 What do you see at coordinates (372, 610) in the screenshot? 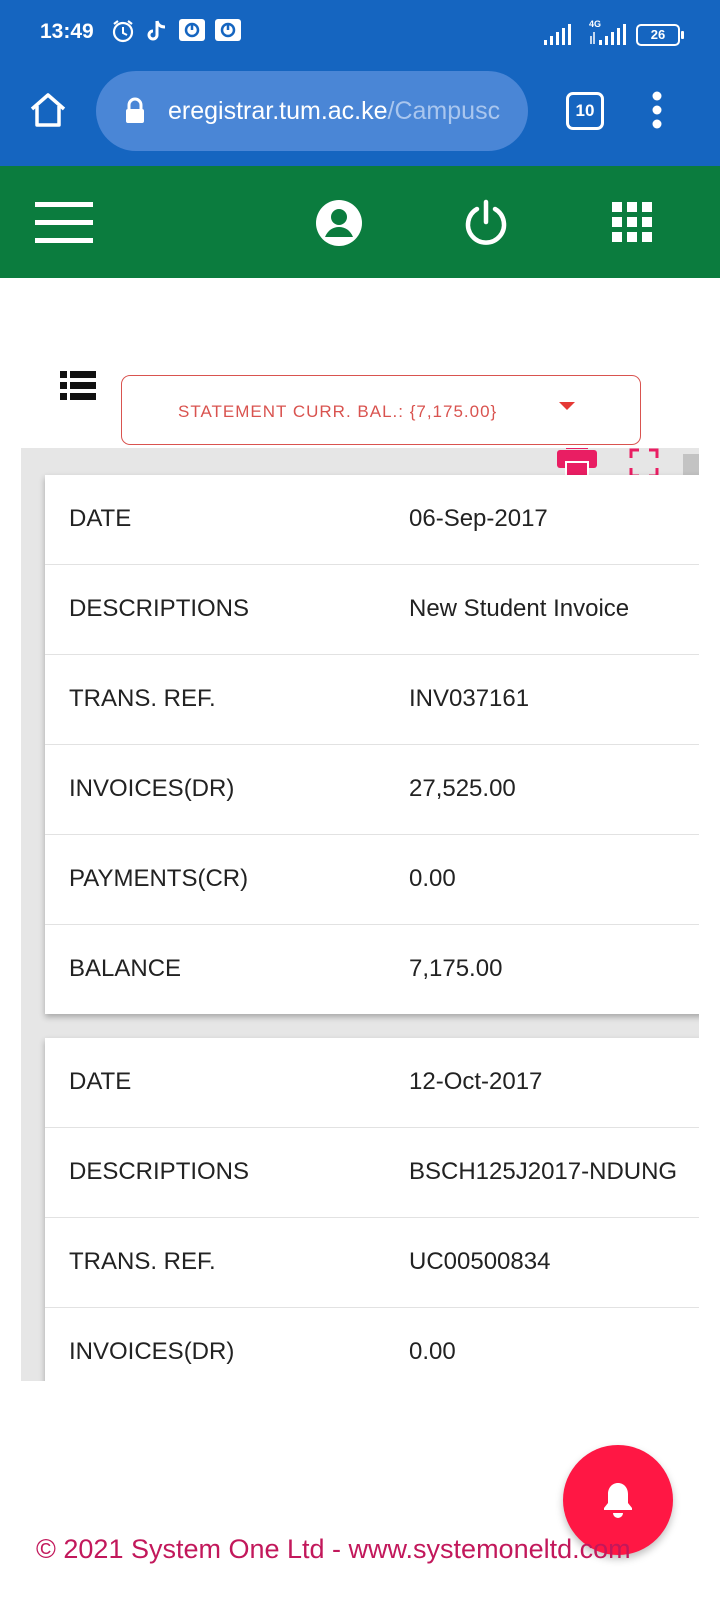
I see `table-row: DESCRIPTIONS New Student Invoice` at bounding box center [372, 610].